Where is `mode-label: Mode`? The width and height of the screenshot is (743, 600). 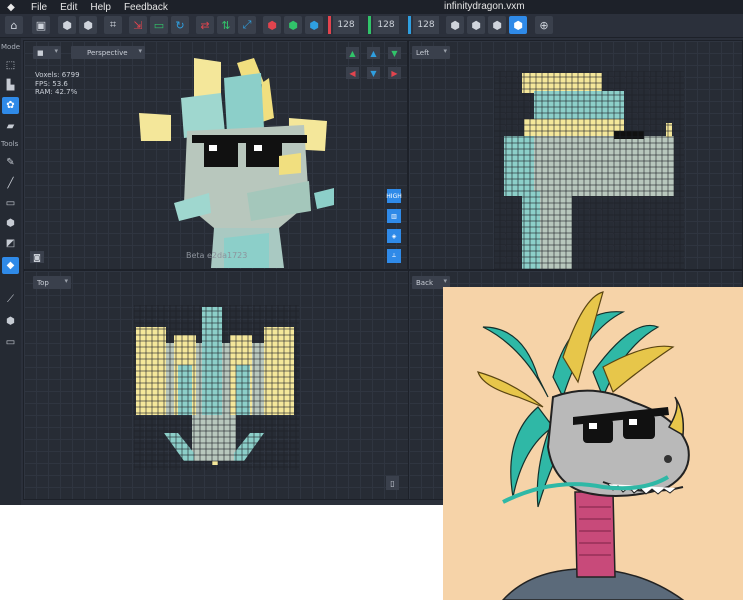 mode-label: Mode is located at coordinates (11, 47).